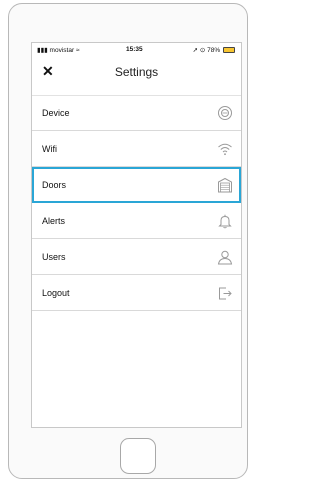 This screenshot has height=484, width=320. What do you see at coordinates (54, 256) in the screenshot?
I see `settings-item-label: Users` at bounding box center [54, 256].